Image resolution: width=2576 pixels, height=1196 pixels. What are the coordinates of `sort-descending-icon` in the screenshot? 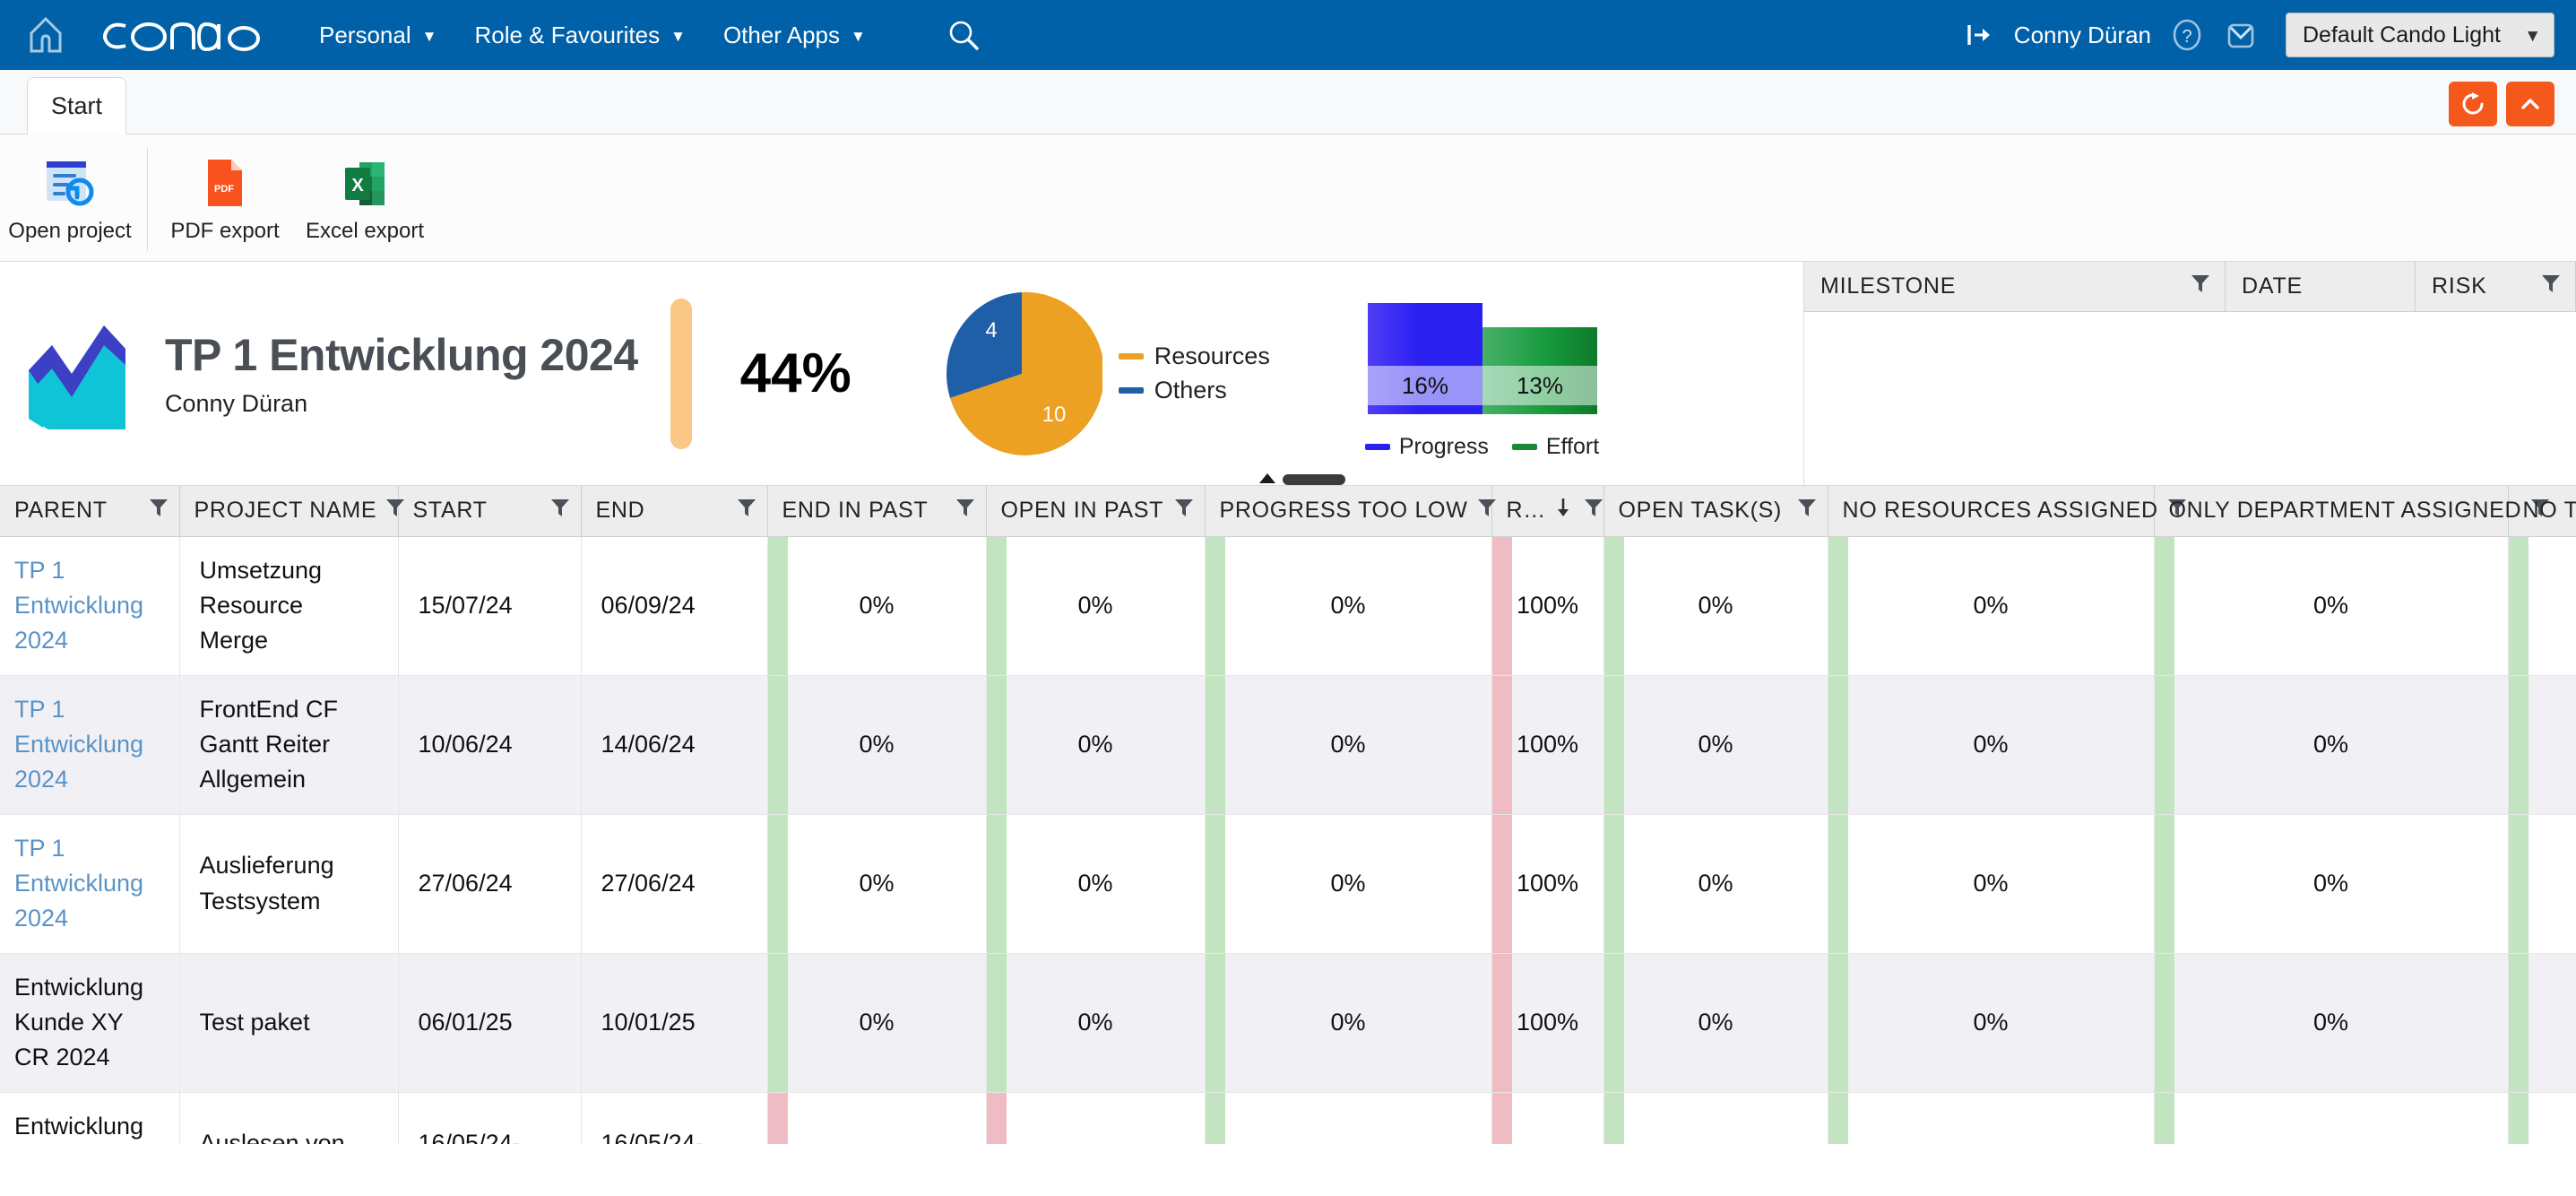 It's located at (1563, 511).